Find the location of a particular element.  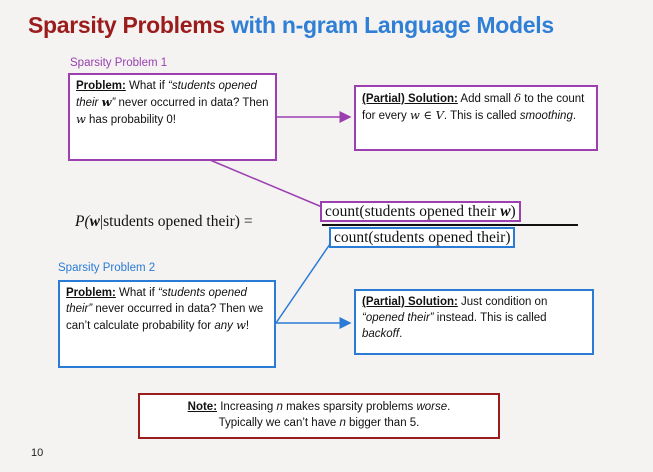

formula-denominator: count(students opened their) is located at coordinates (422, 237).